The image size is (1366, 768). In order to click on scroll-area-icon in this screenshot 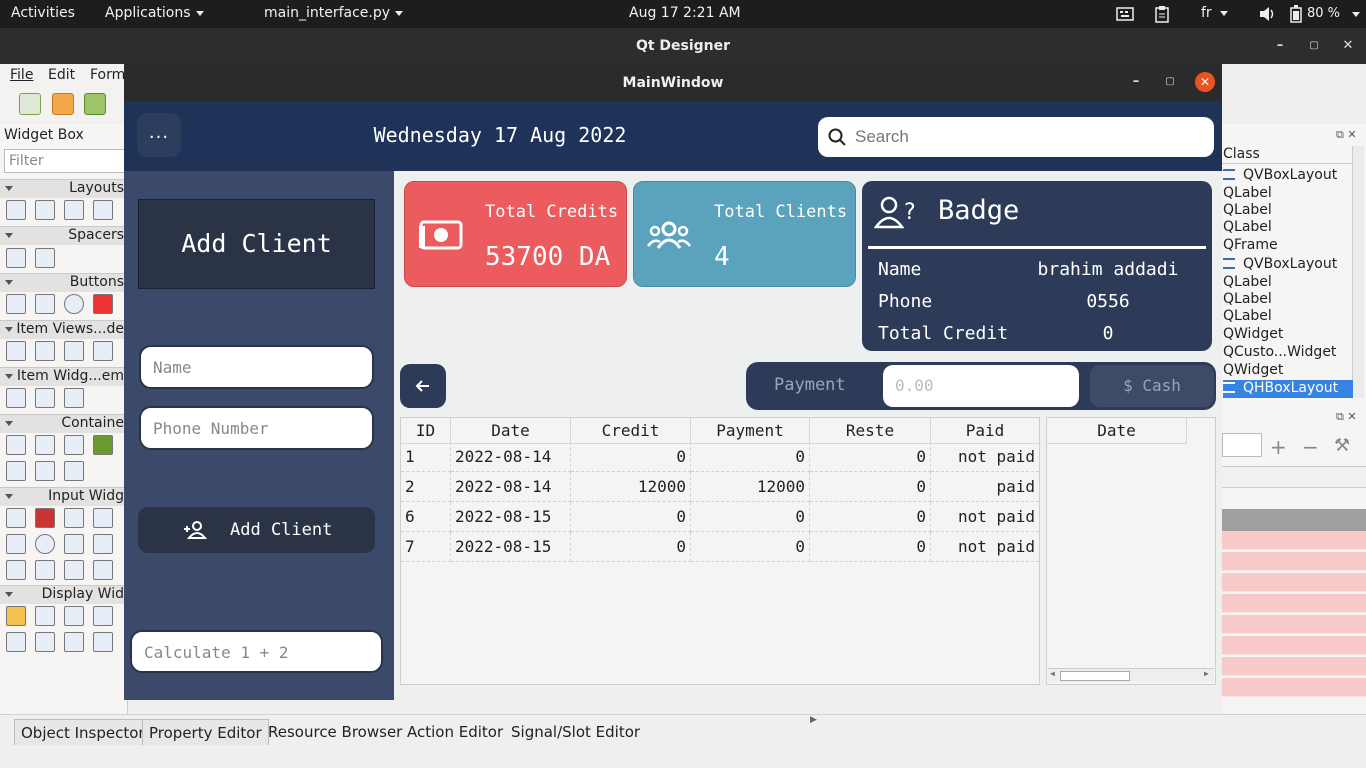, I will do `click(45, 445)`.